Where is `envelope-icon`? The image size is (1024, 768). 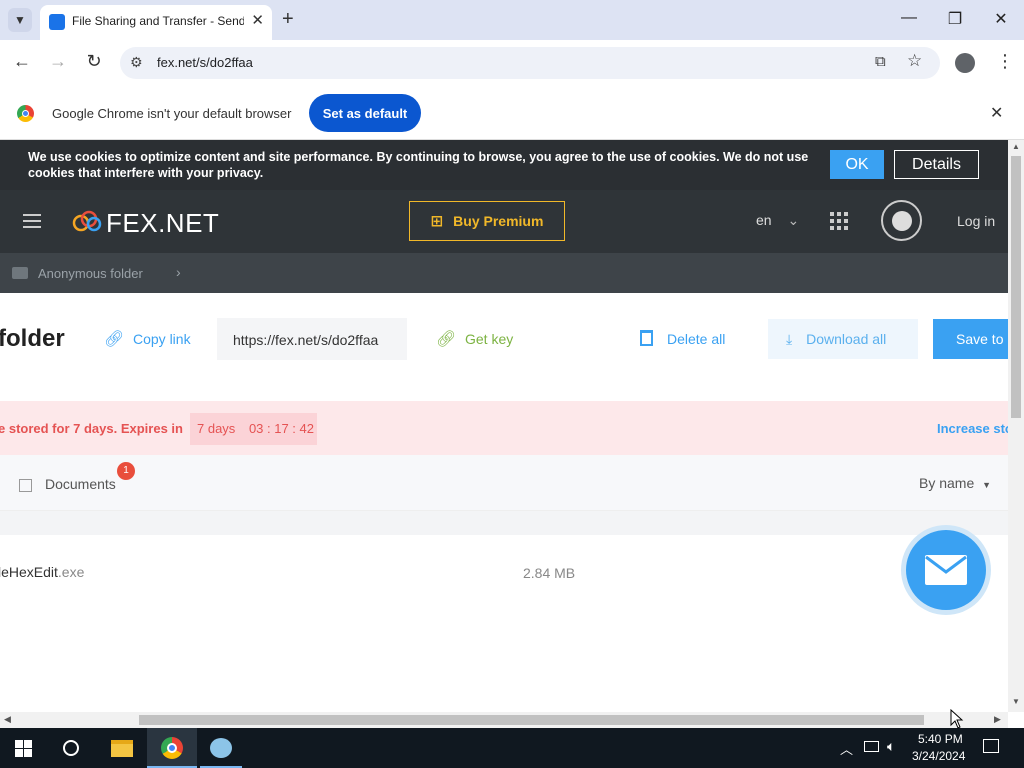
envelope-icon is located at coordinates (946, 570).